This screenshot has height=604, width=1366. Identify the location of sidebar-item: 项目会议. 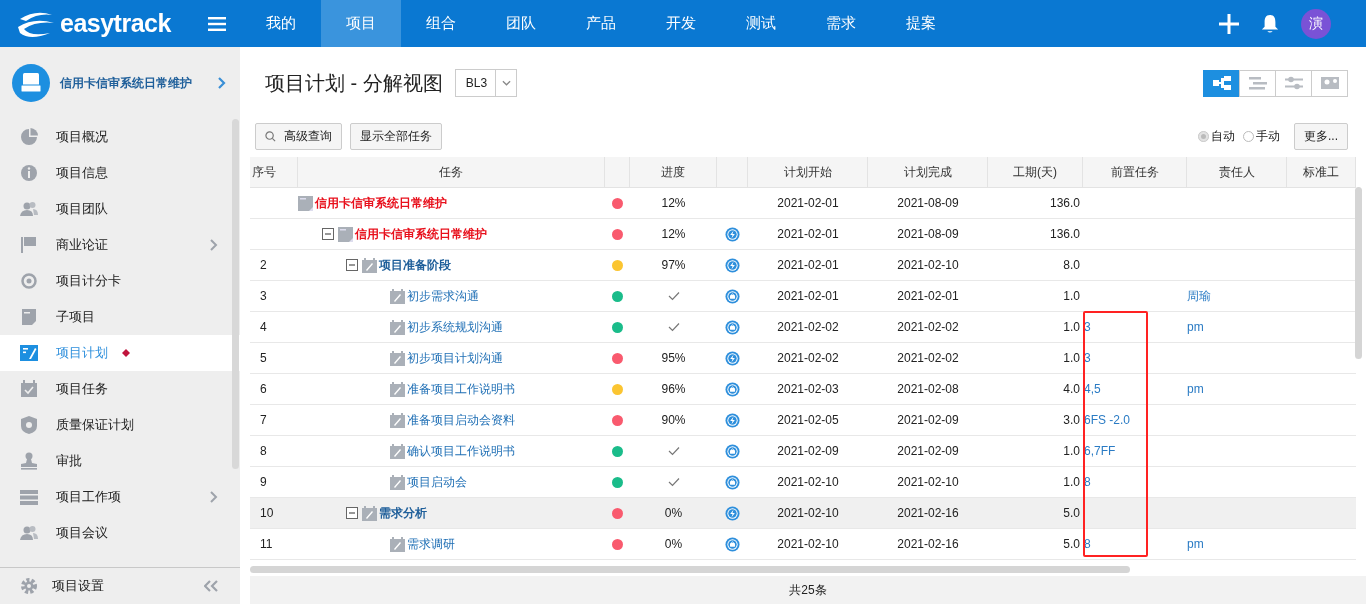
(120, 533).